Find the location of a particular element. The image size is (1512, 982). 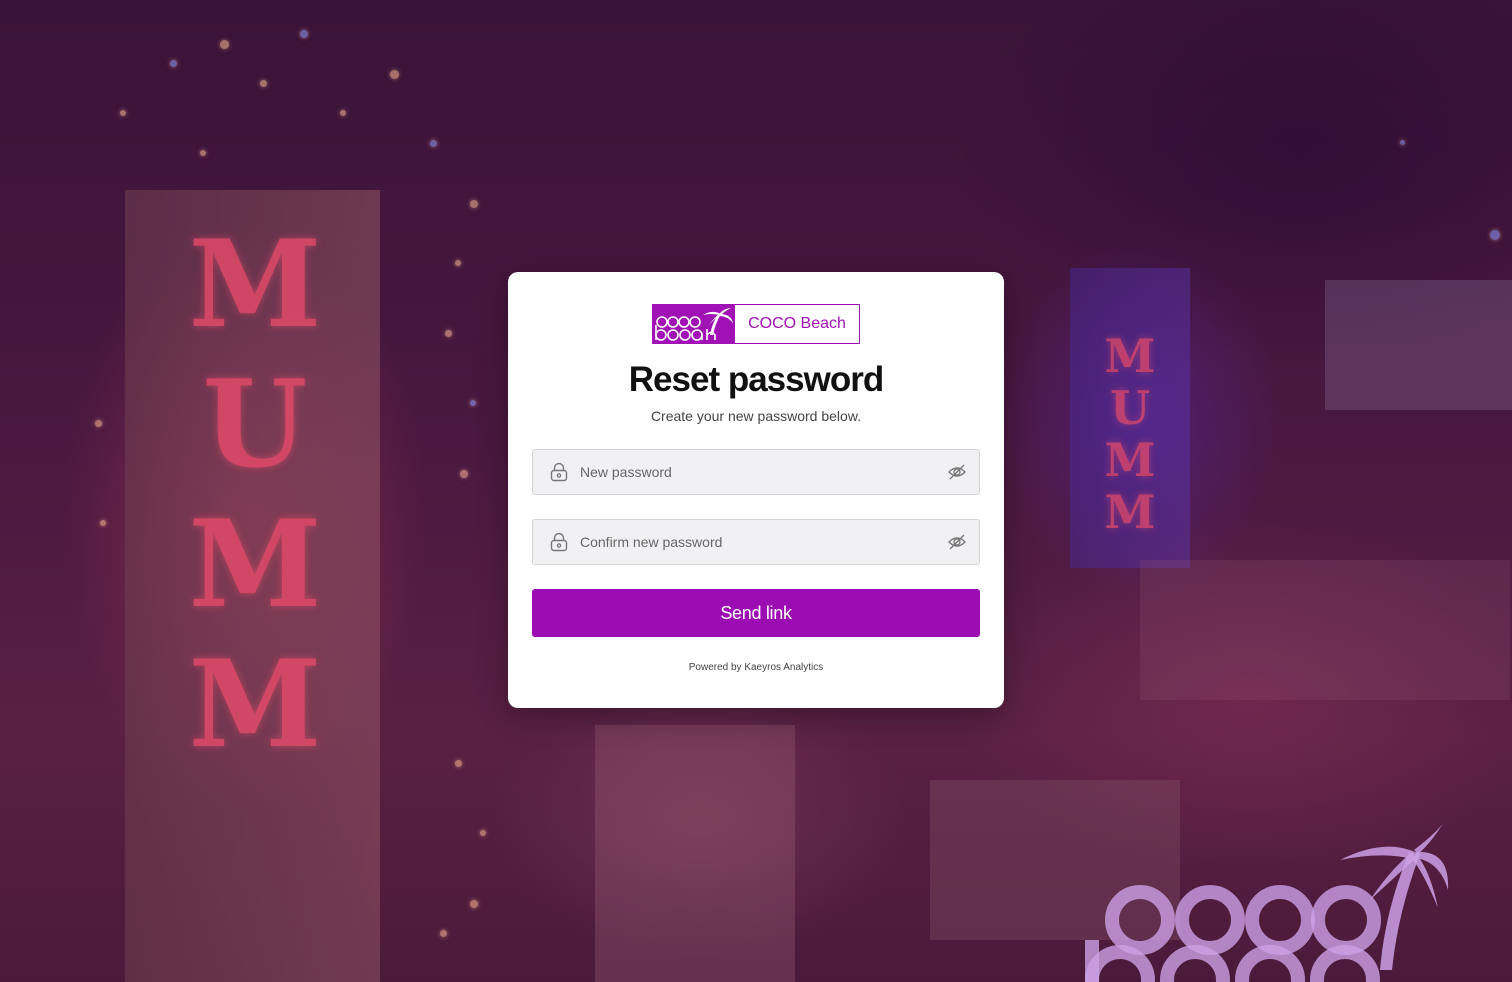

new-password-field is located at coordinates (756, 472).